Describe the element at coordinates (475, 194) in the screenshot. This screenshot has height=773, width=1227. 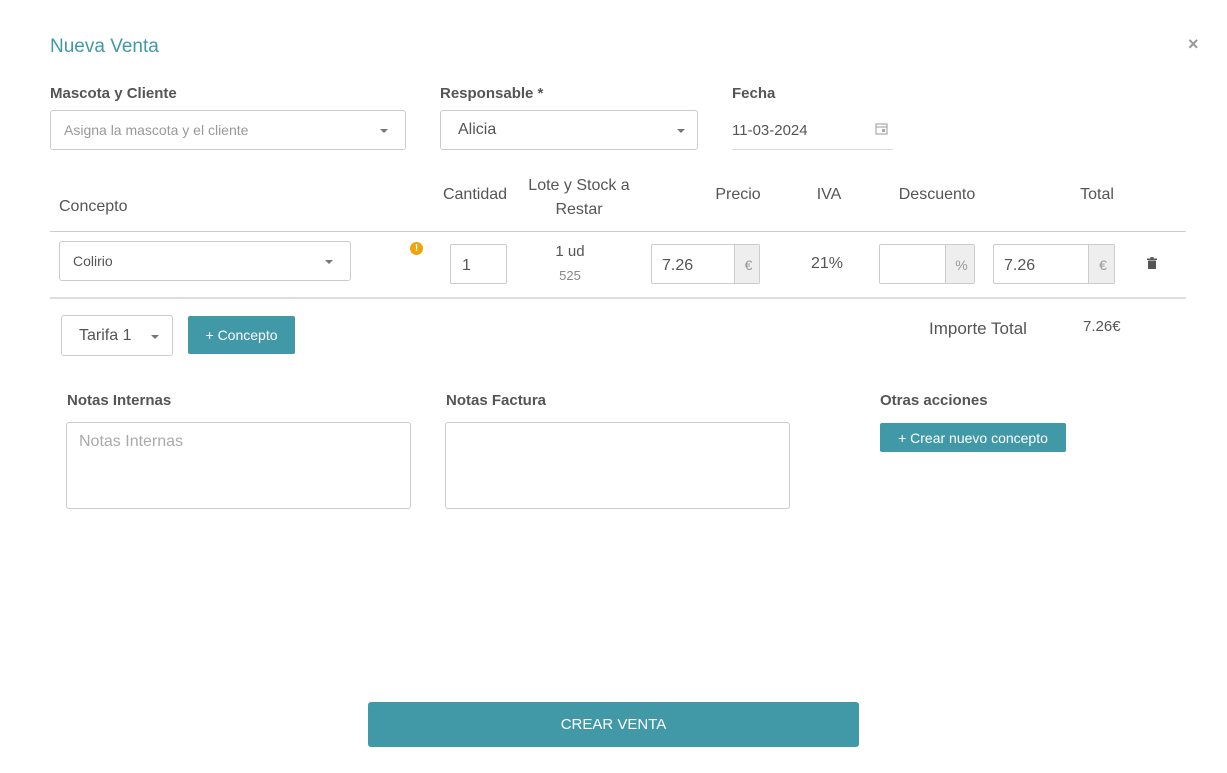
I see `header-quantity: Cantidad` at that location.